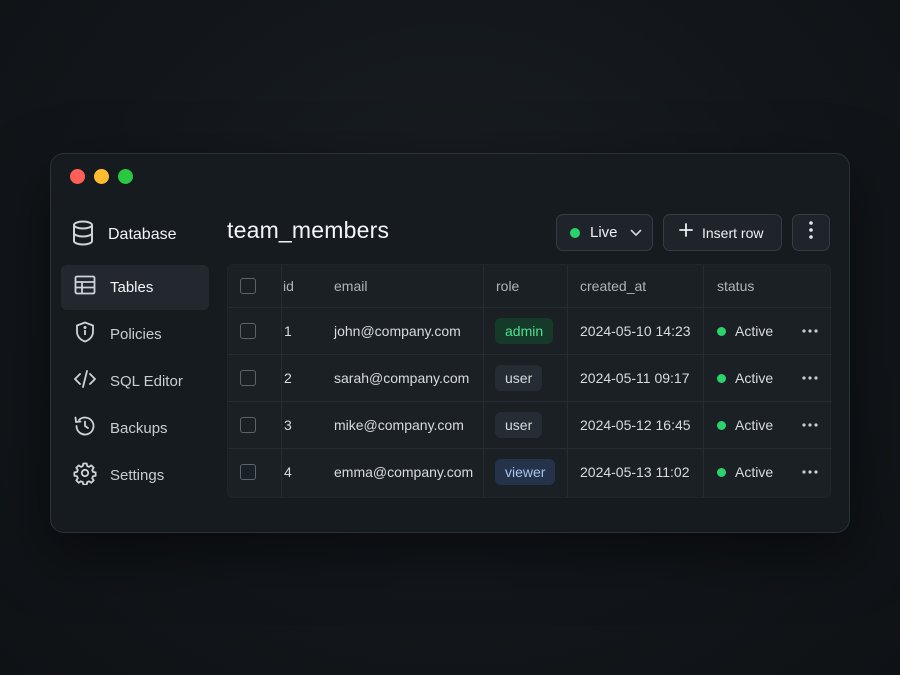 This screenshot has height=675, width=900. What do you see at coordinates (101, 176) in the screenshot?
I see `minimize-window-button` at bounding box center [101, 176].